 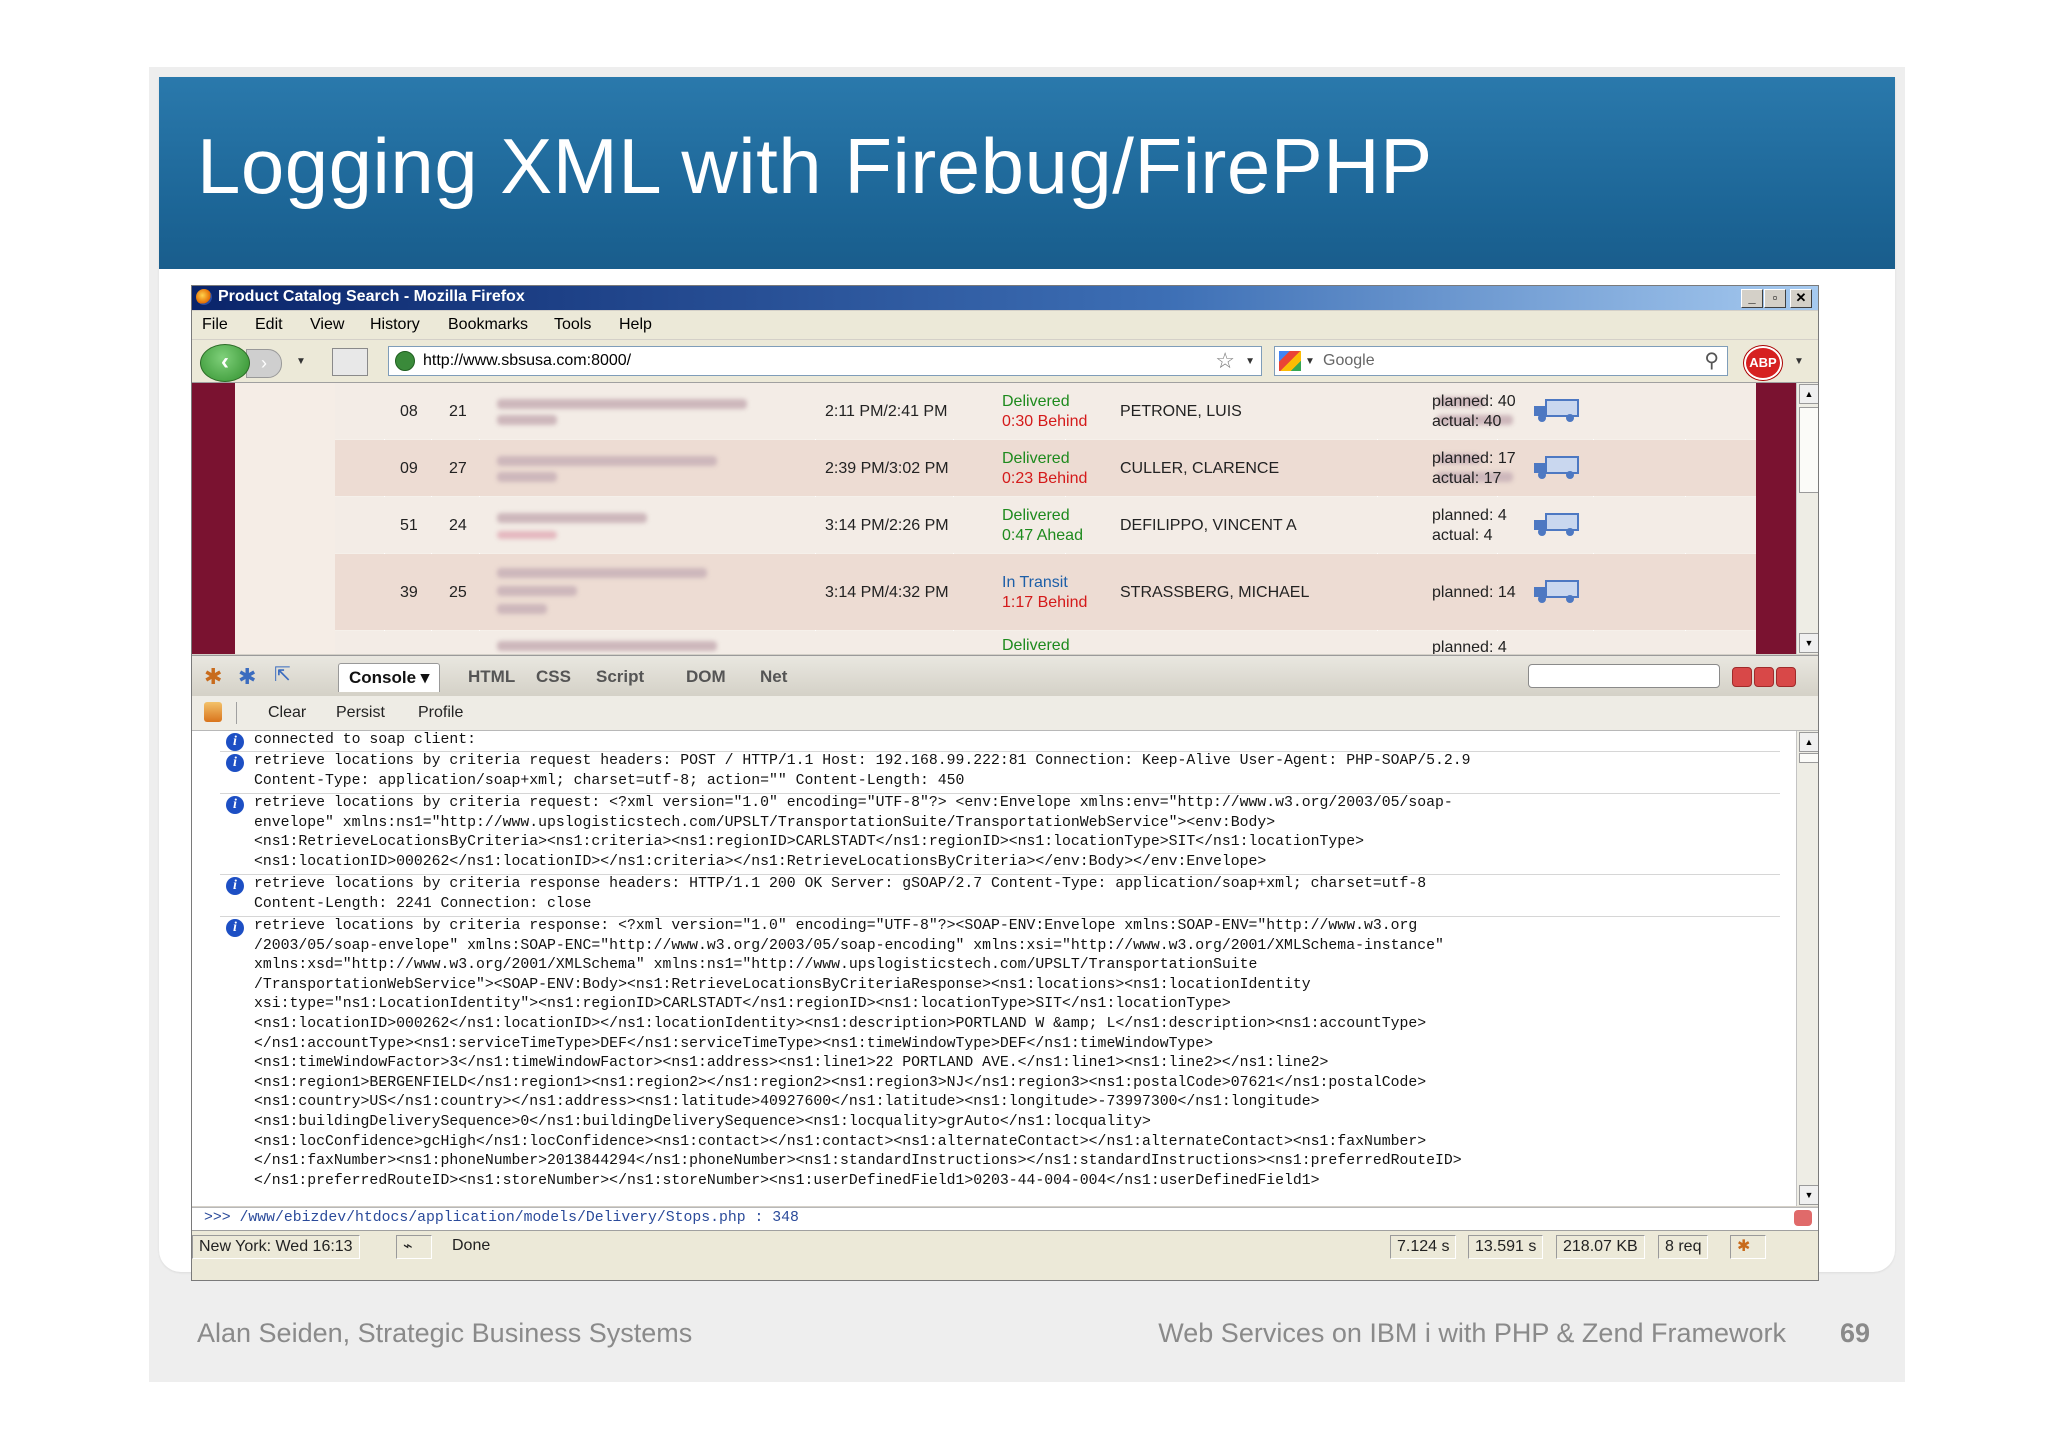 I want to click on scroll-down-arrow: ▼, so click(x=1808, y=643).